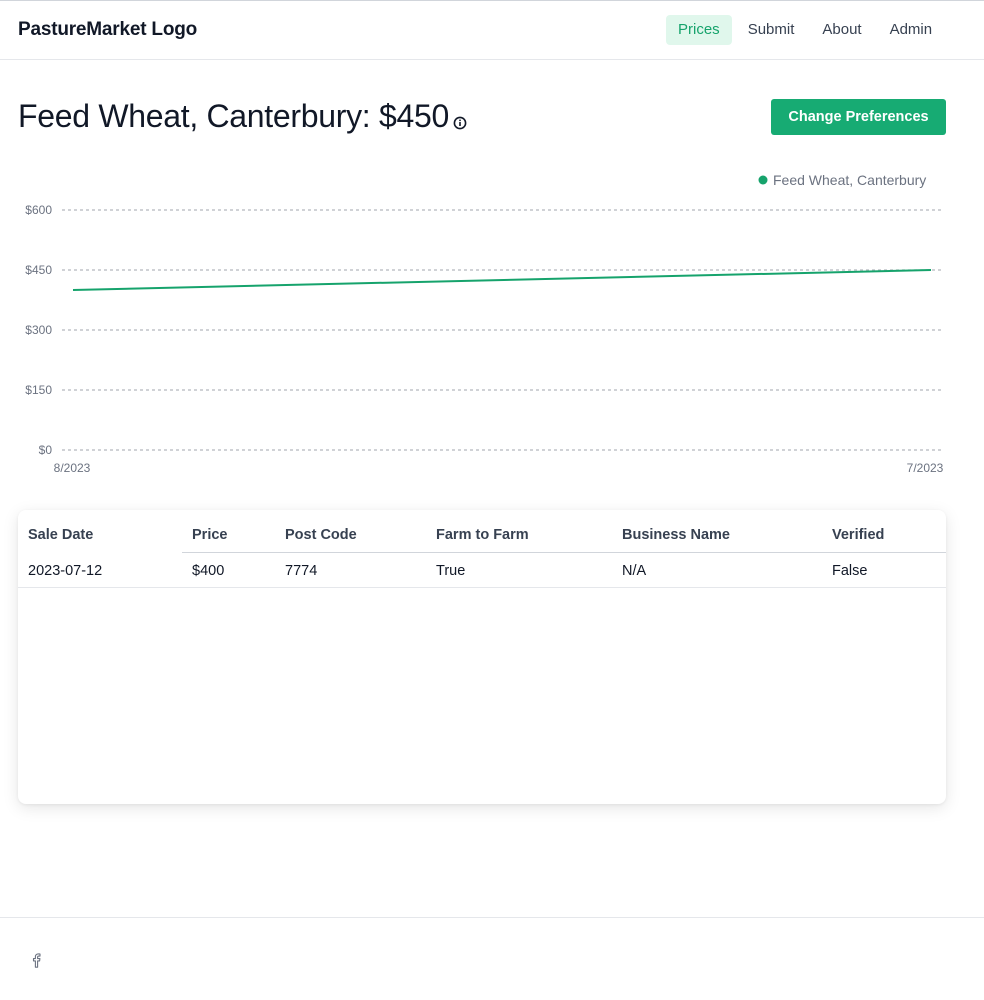 The width and height of the screenshot is (984, 1000). Describe the element at coordinates (763, 180) in the screenshot. I see `legend-marker` at that location.